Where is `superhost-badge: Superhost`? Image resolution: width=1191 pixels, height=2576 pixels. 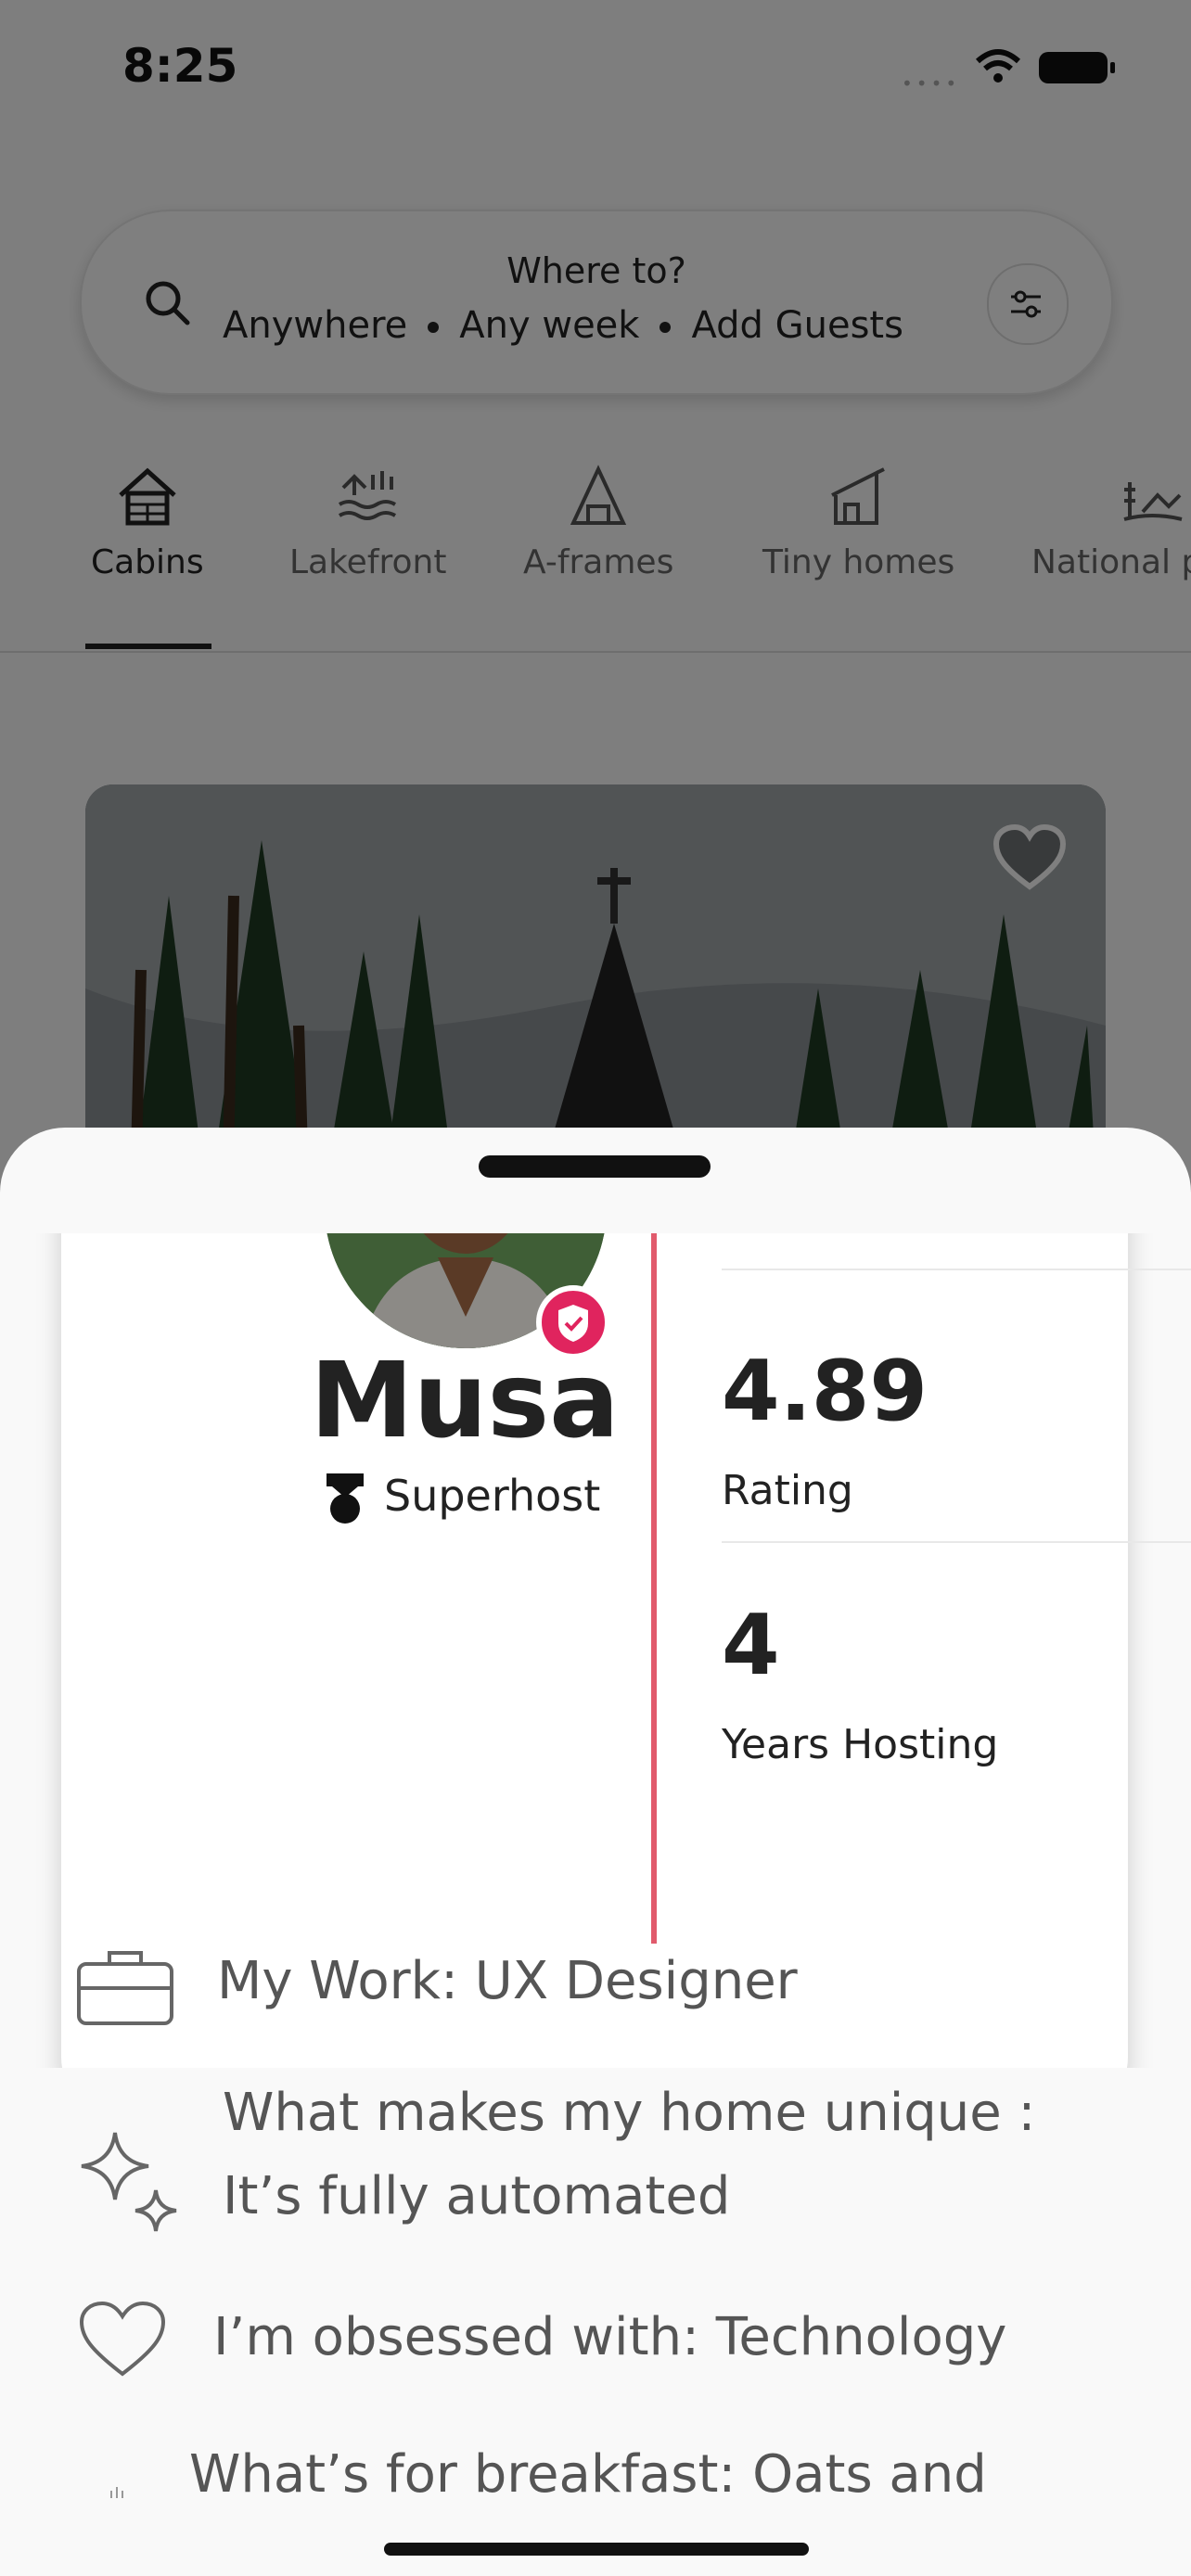
superhost-badge: Superhost is located at coordinates (463, 1498).